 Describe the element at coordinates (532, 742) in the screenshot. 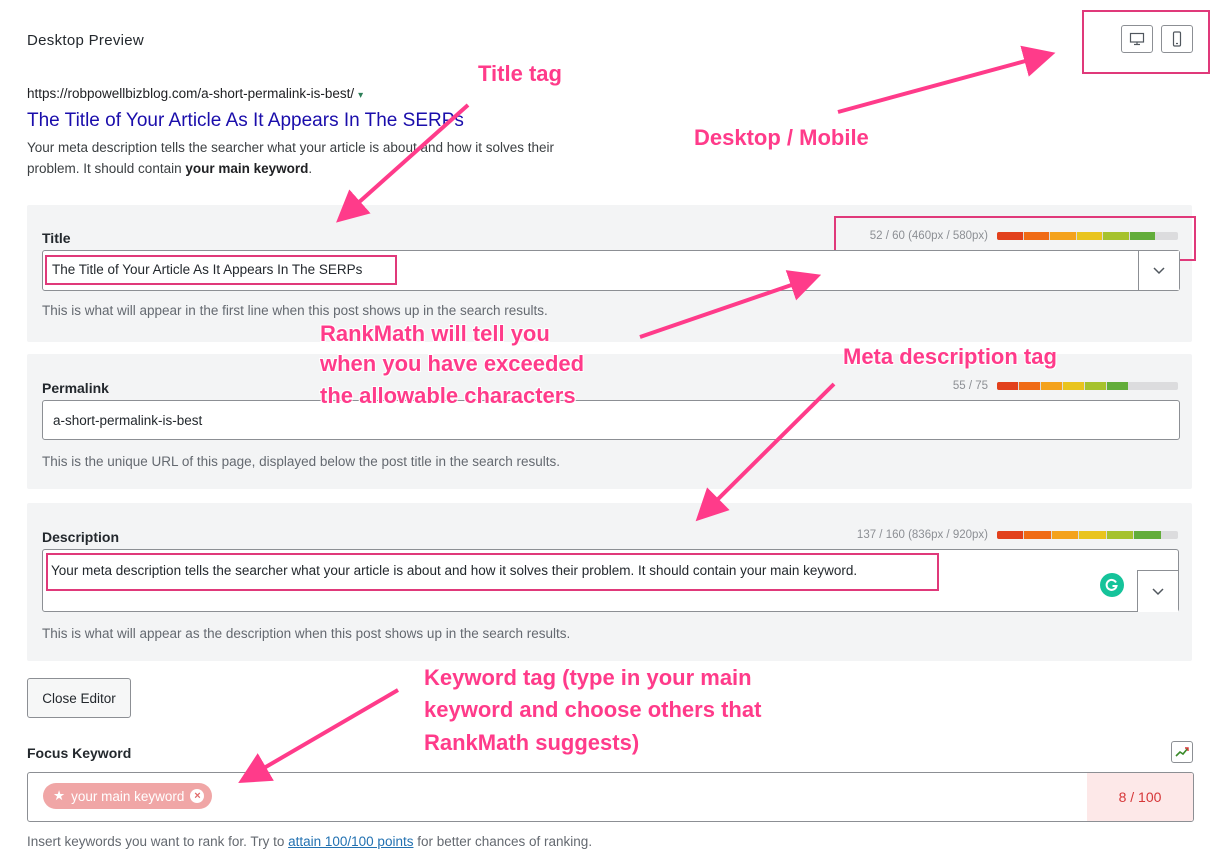

I see `annotation-keyword-3: RankMath suggests)` at that location.